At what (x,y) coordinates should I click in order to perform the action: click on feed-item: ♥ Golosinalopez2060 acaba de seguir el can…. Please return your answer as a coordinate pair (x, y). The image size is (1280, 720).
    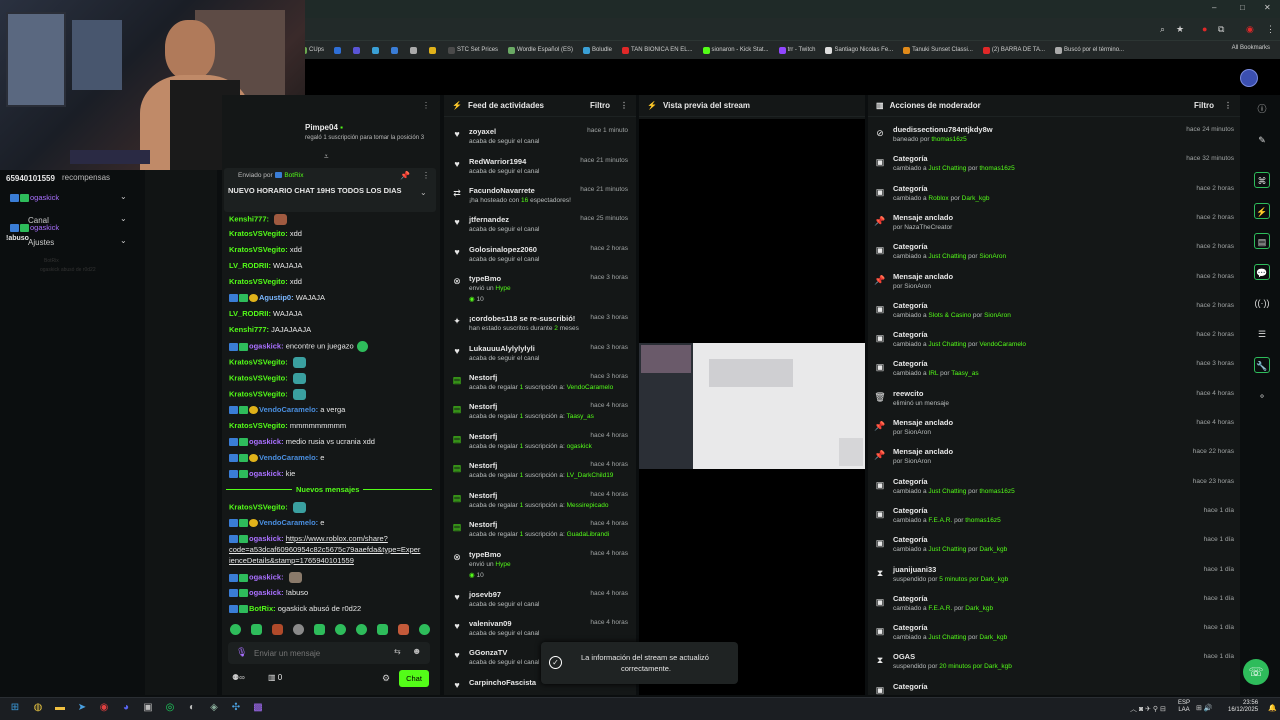
    Looking at the image, I should click on (541, 257).